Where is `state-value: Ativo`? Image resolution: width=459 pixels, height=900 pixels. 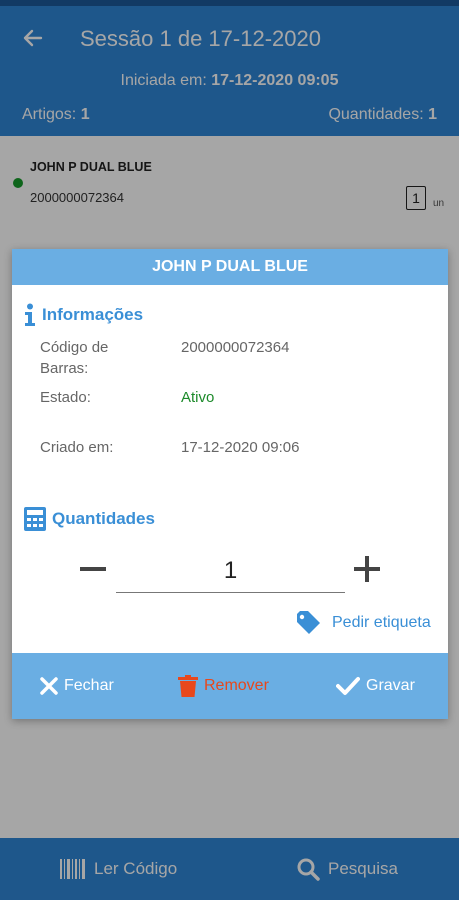
state-value: Ativo is located at coordinates (198, 397).